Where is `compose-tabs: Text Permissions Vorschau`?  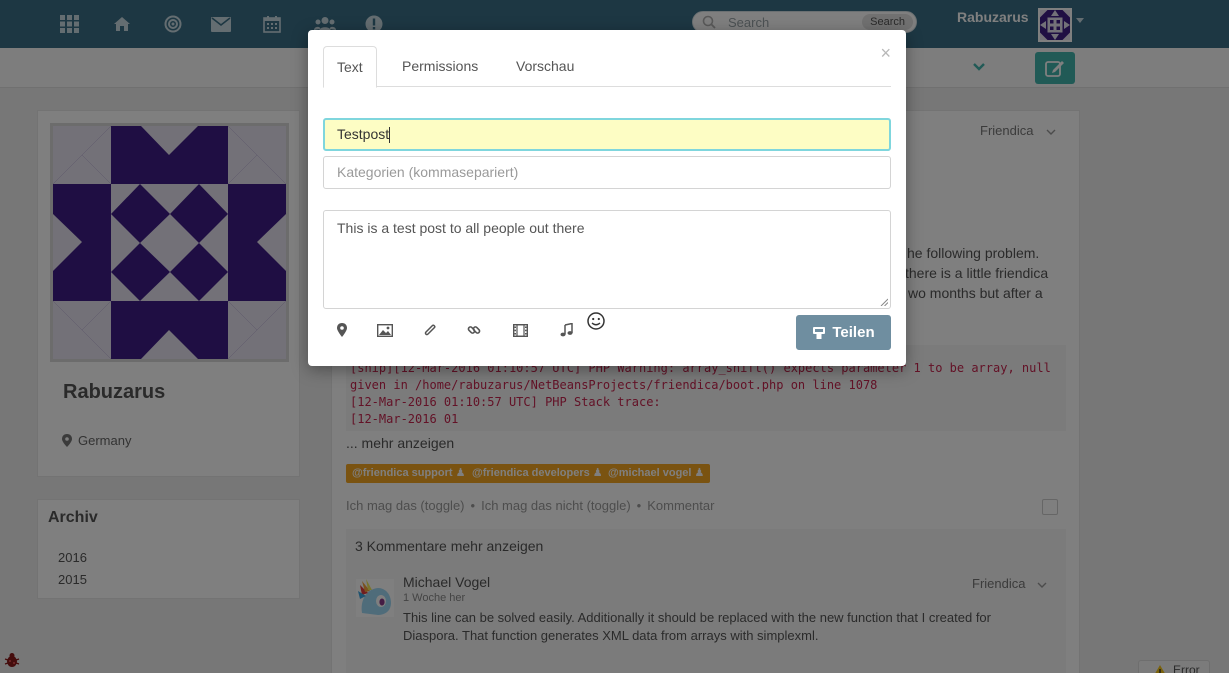
compose-tabs: Text Permissions Vorschau is located at coordinates (607, 67).